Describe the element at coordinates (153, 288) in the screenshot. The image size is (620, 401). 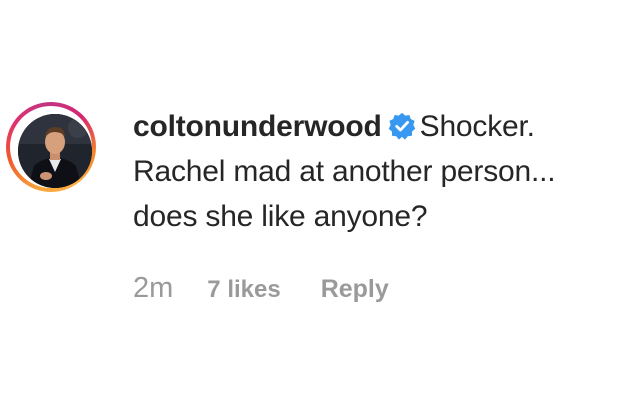
I see `comment-timestamp: 2m` at that location.